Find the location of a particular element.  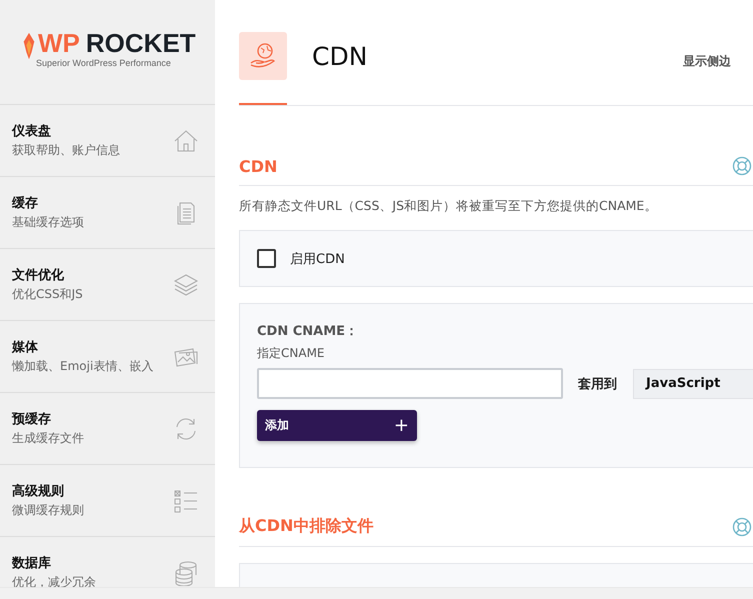

section-description: 所有静态文件URL（CSS、JS和图片）将被重写至下方您提供的CNAME。 is located at coordinates (448, 206).